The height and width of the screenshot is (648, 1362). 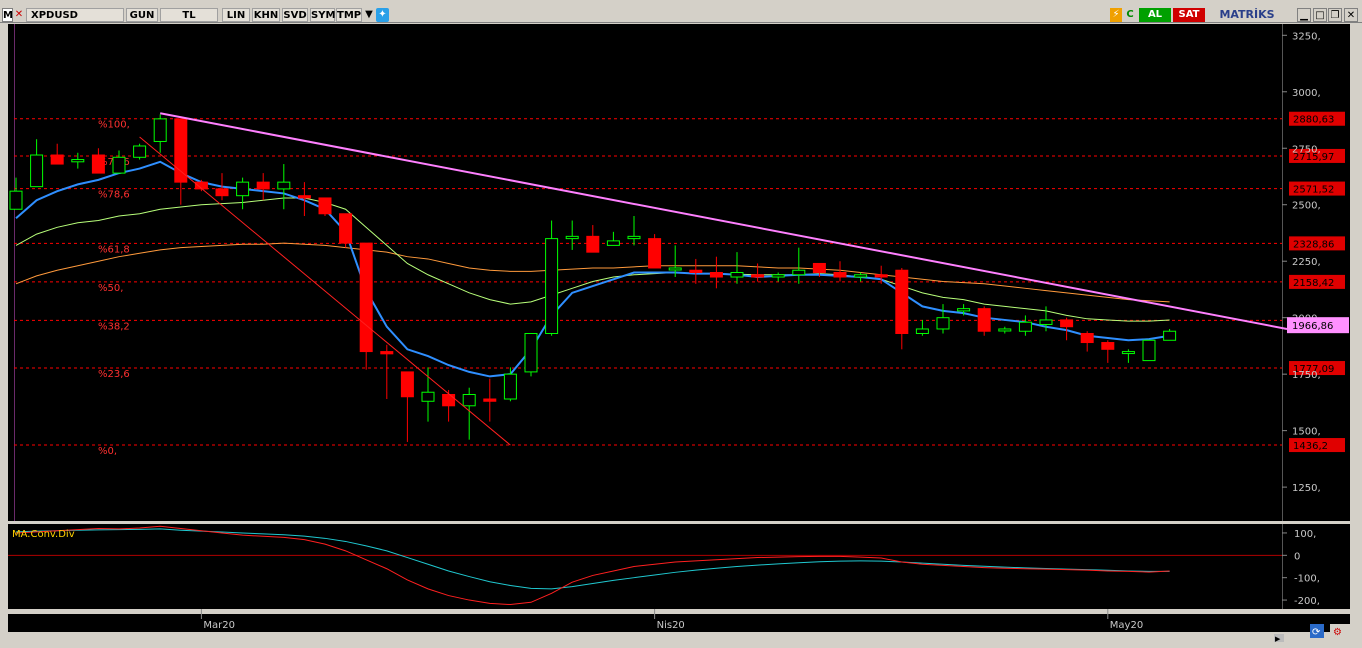 I want to click on matriks-logo: M, so click(x=7, y=15).